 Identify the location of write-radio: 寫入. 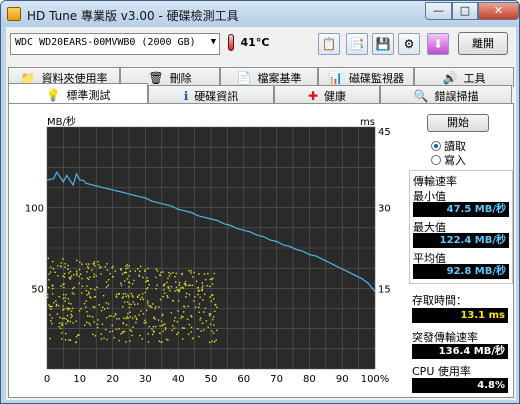
(448, 160).